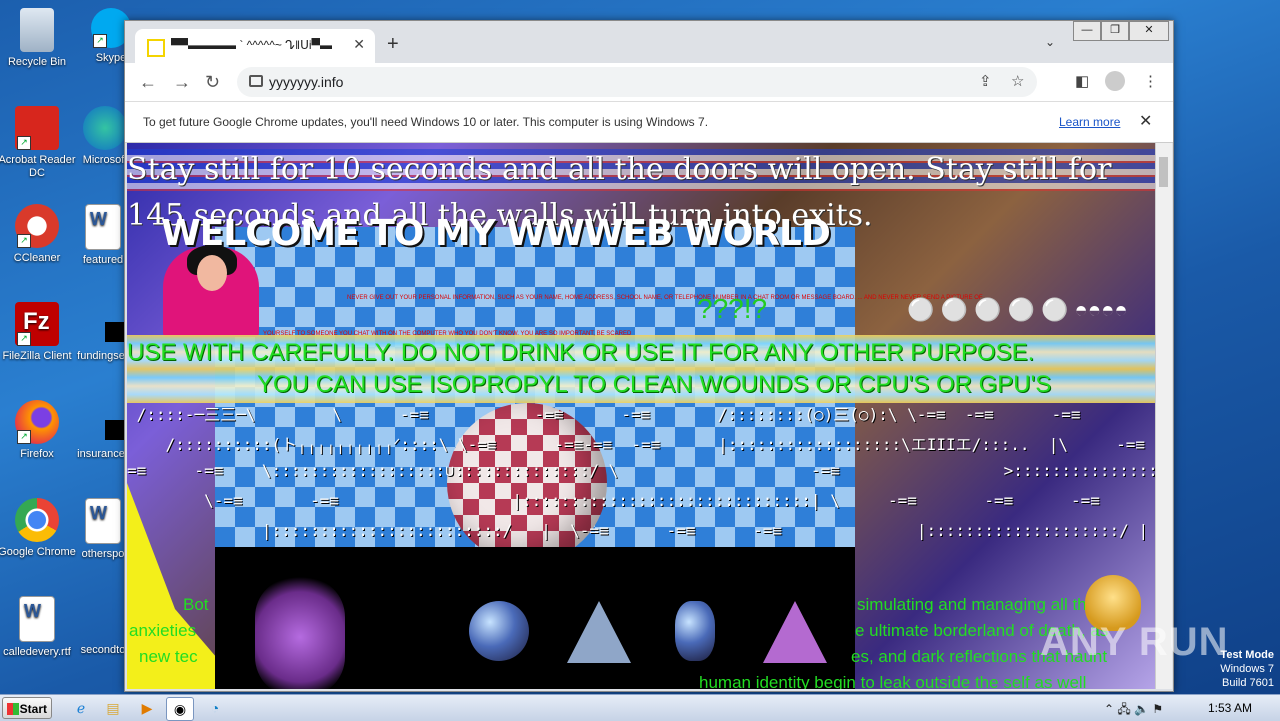  Describe the element at coordinates (156, 48) in the screenshot. I see `favicon-icon` at that location.